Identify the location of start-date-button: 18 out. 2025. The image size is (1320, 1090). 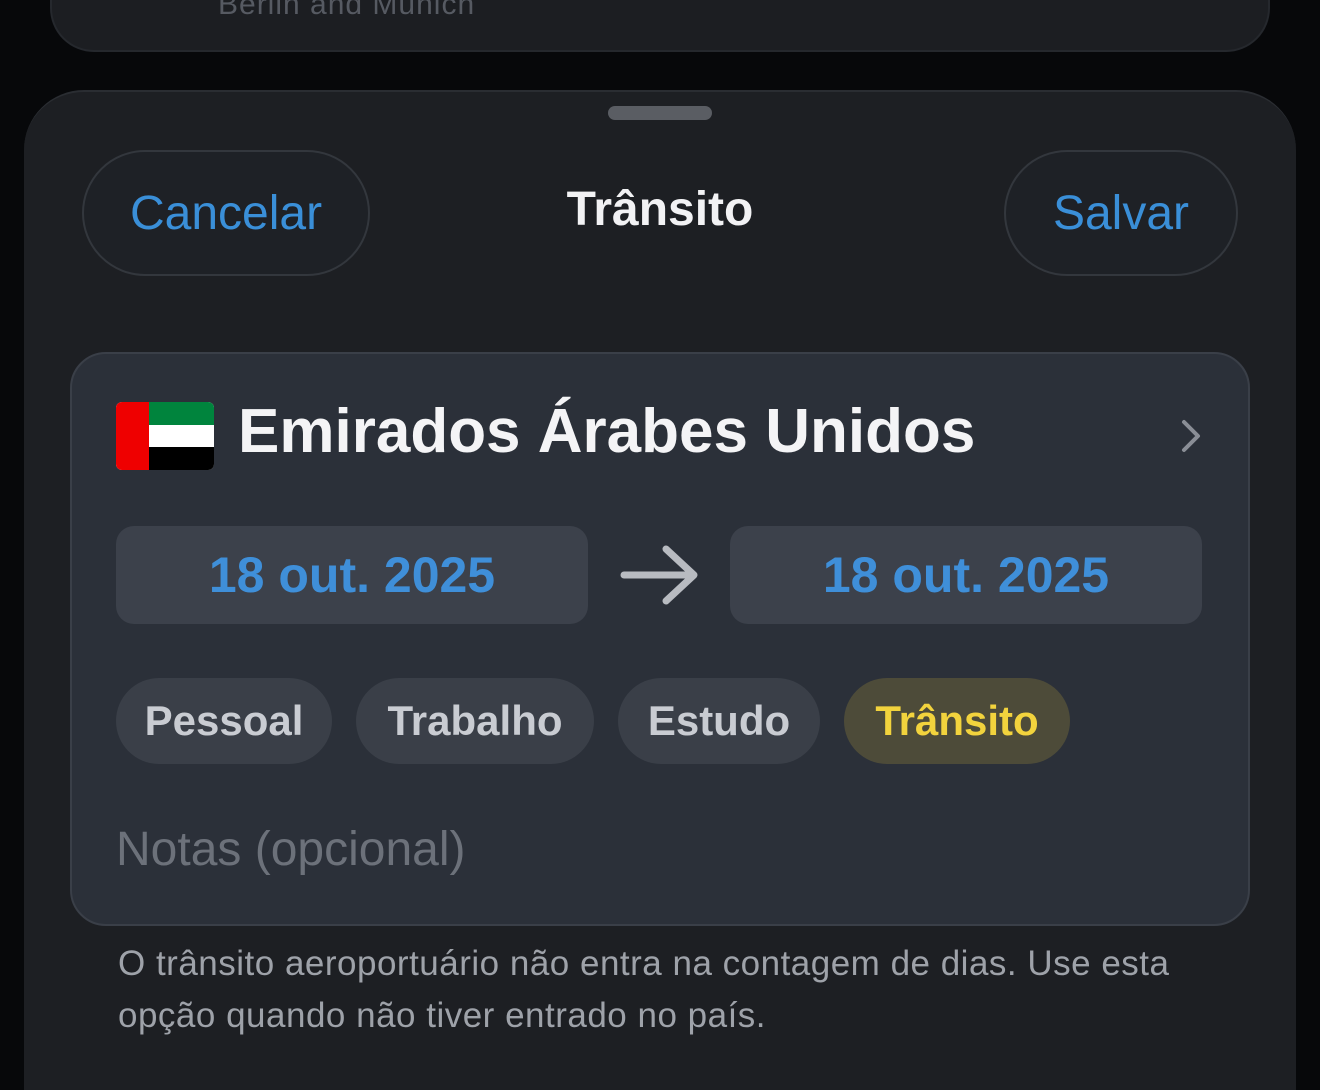
(352, 575).